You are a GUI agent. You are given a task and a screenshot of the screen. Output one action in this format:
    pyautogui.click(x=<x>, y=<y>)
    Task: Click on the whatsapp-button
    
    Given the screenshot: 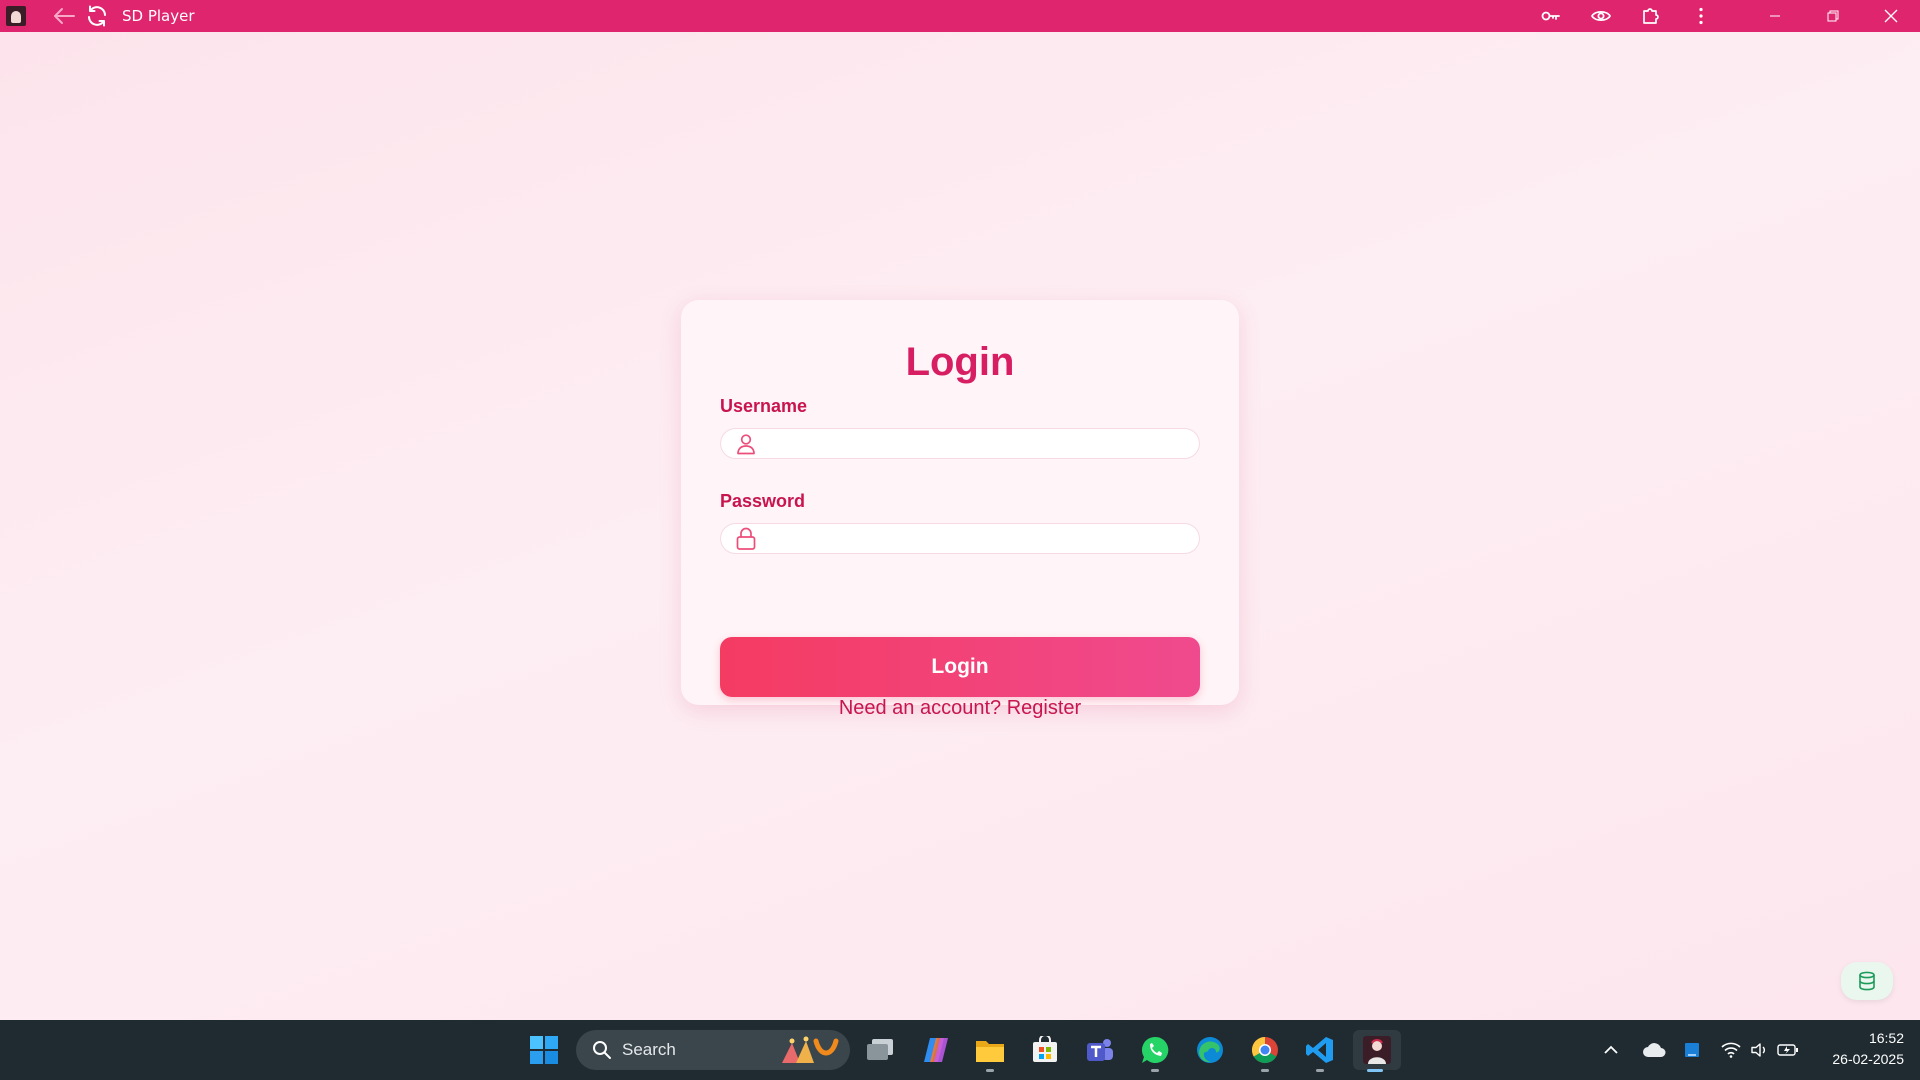 What is the action you would take?
    pyautogui.click(x=1155, y=1051)
    